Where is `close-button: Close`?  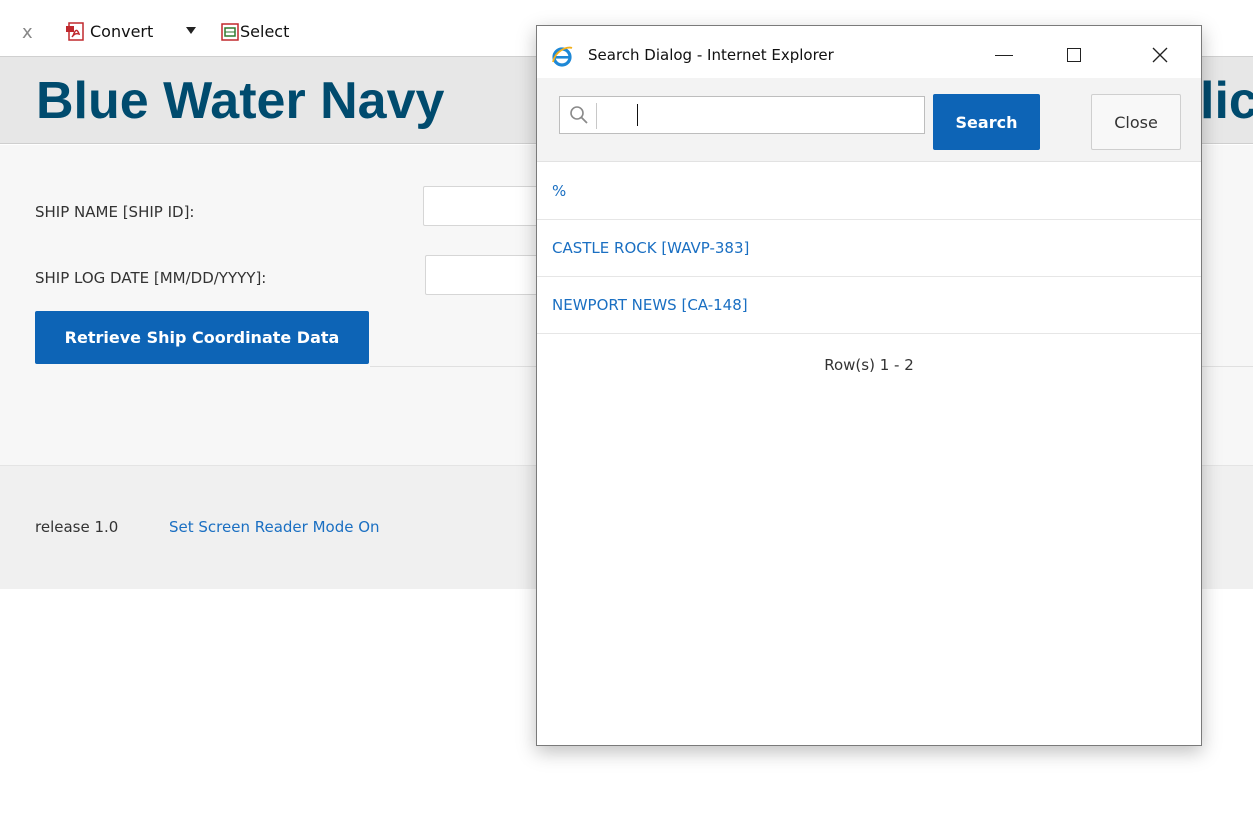 close-button: Close is located at coordinates (1136, 122).